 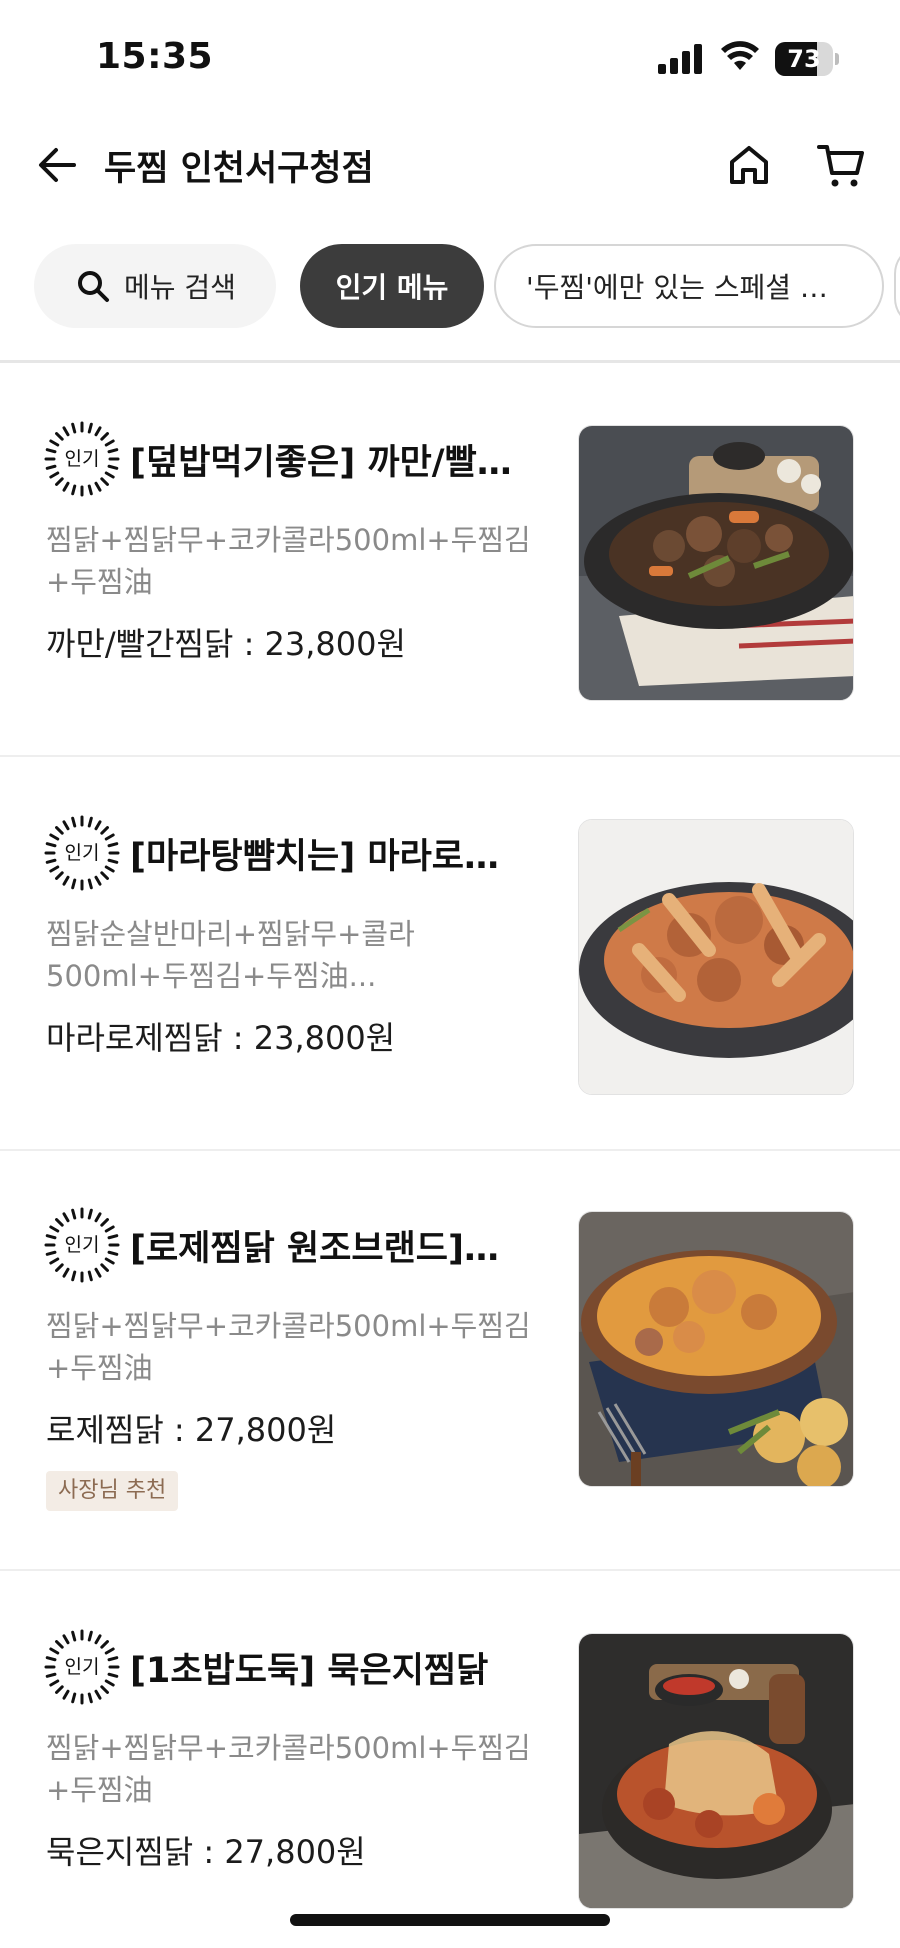 What do you see at coordinates (681, 59) in the screenshot?
I see `cellular-signal-icon` at bounding box center [681, 59].